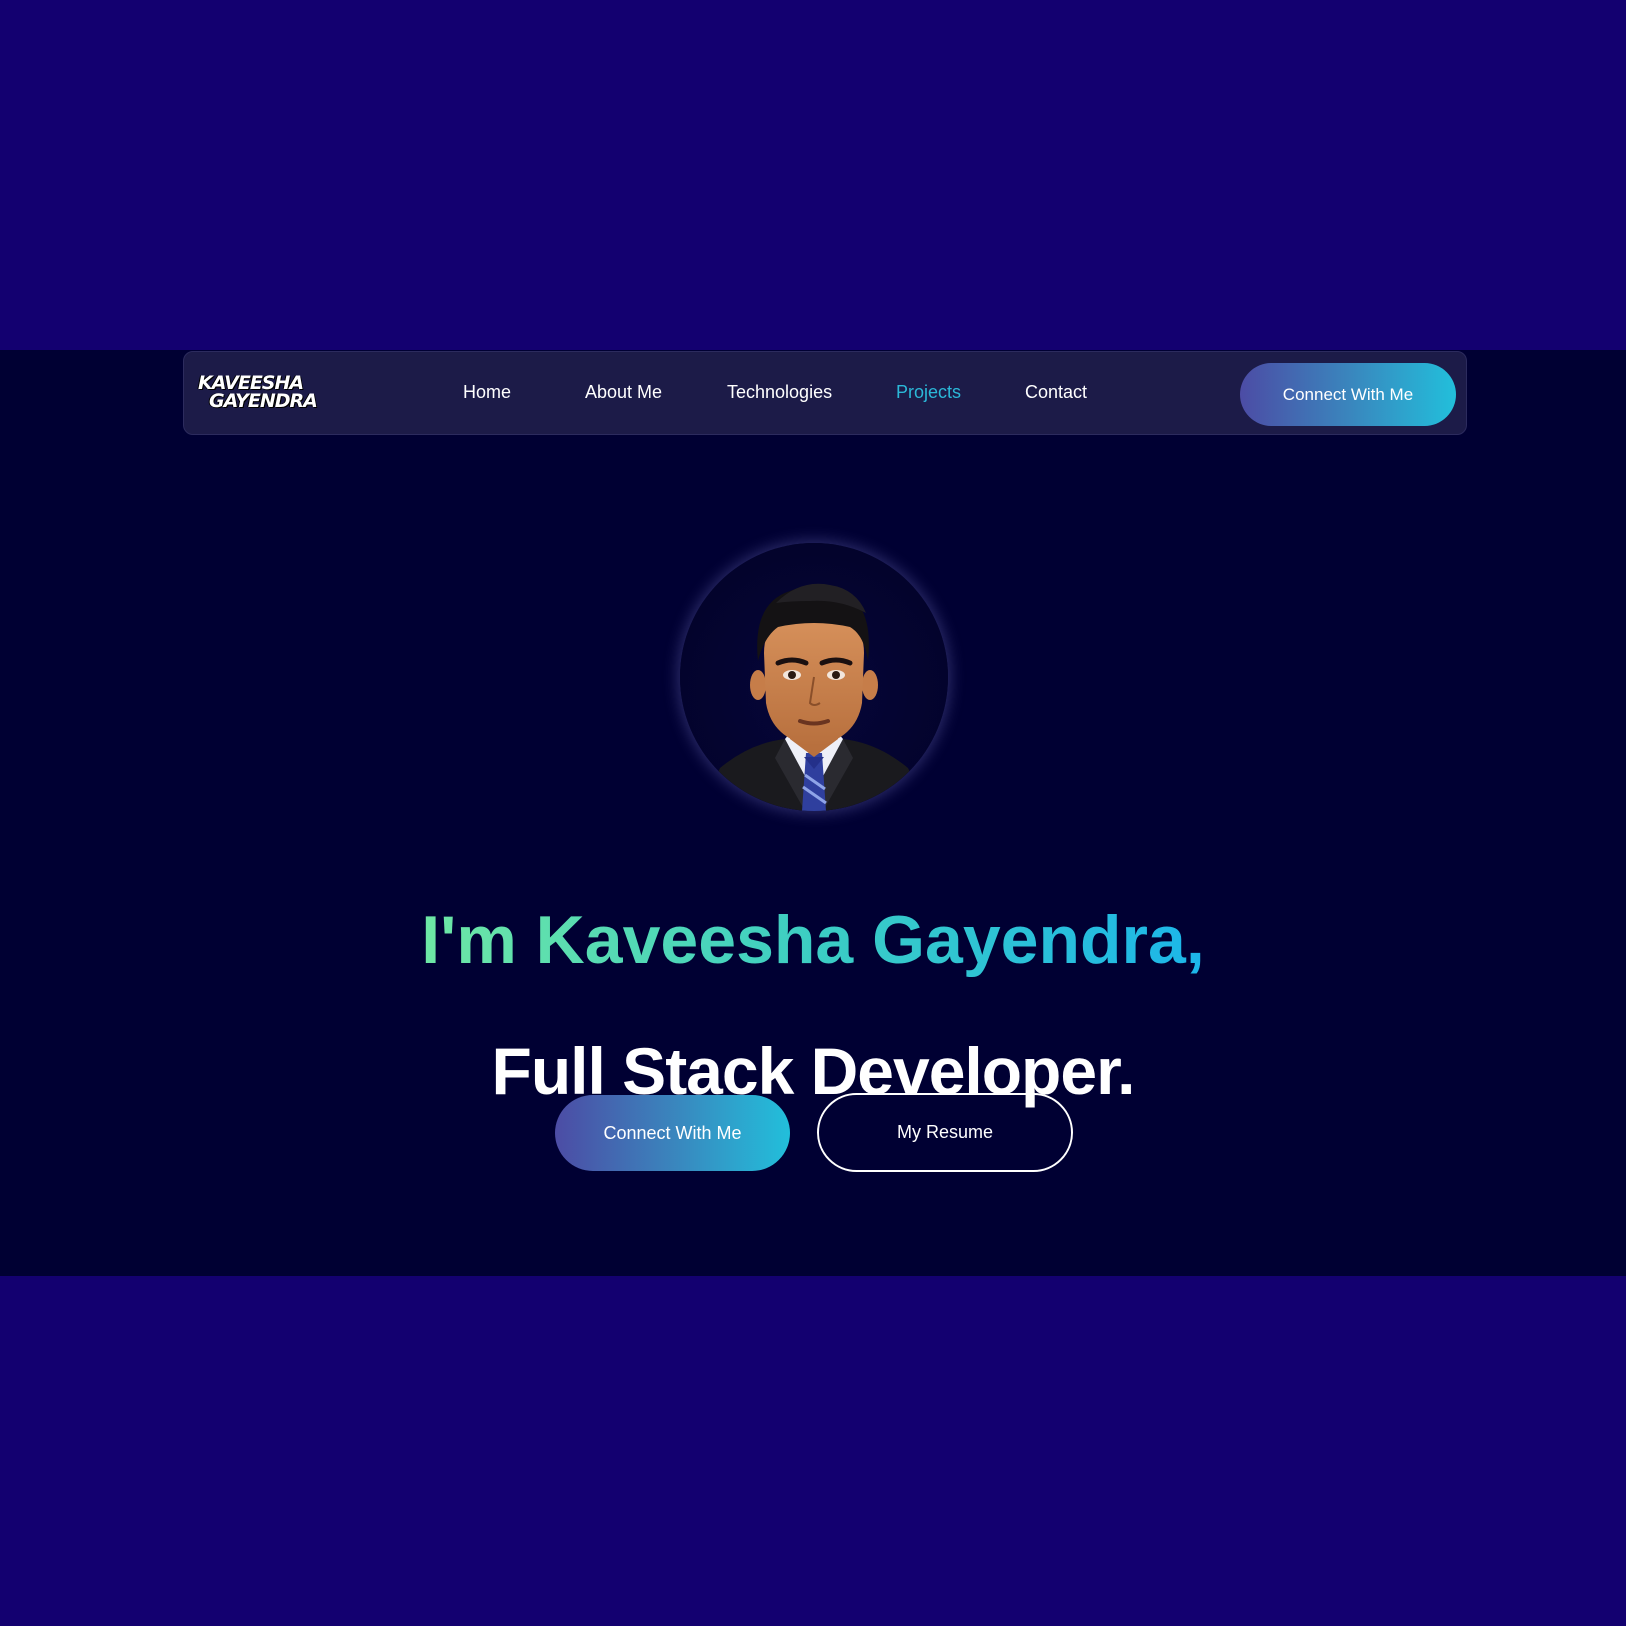 This screenshot has height=1626, width=1626. Describe the element at coordinates (814, 697) in the screenshot. I see `profile-photo-illustration` at that location.